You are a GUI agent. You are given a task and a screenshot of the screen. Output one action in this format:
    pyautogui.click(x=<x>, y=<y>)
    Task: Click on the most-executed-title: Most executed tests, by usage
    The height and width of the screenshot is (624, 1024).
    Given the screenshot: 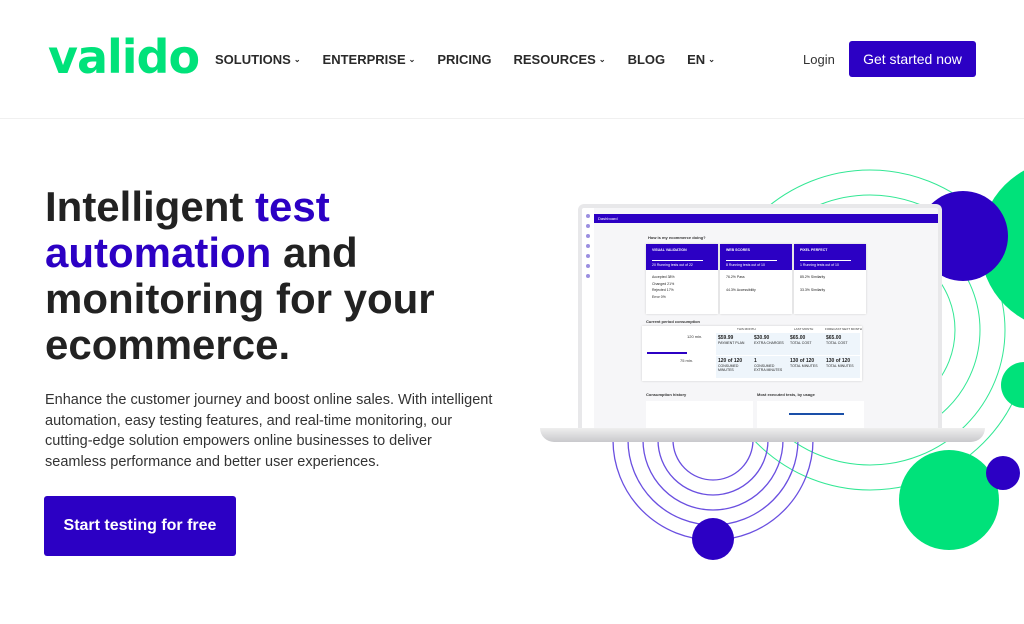 What is the action you would take?
    pyautogui.click(x=786, y=394)
    